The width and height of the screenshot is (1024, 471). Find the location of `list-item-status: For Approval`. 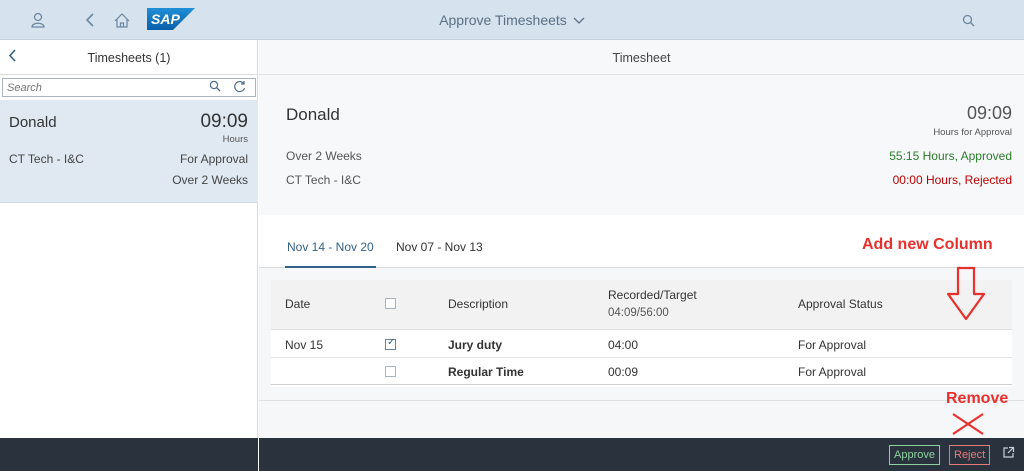

list-item-status: For Approval is located at coordinates (213, 159).